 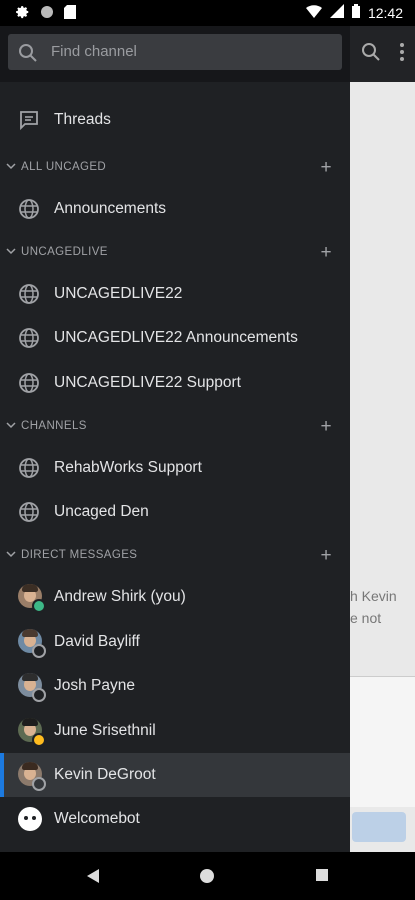 What do you see at coordinates (118, 293) in the screenshot?
I see `channel-label: UNCAGEDLIVE22` at bounding box center [118, 293].